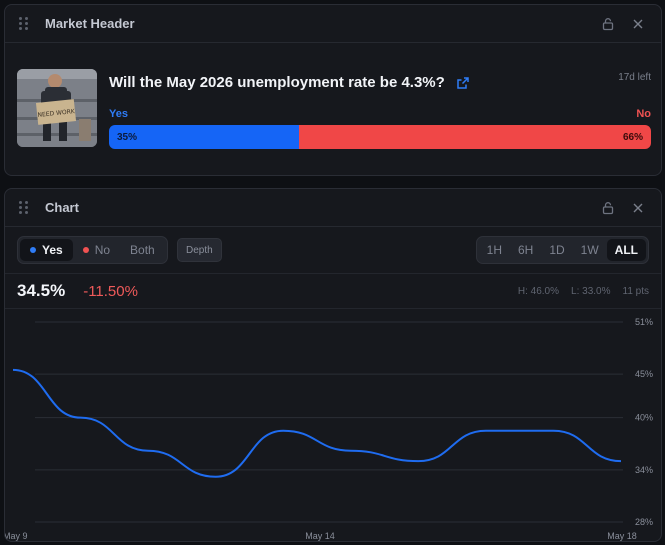  What do you see at coordinates (102, 250) in the screenshot?
I see `outcome-no-label: No` at bounding box center [102, 250].